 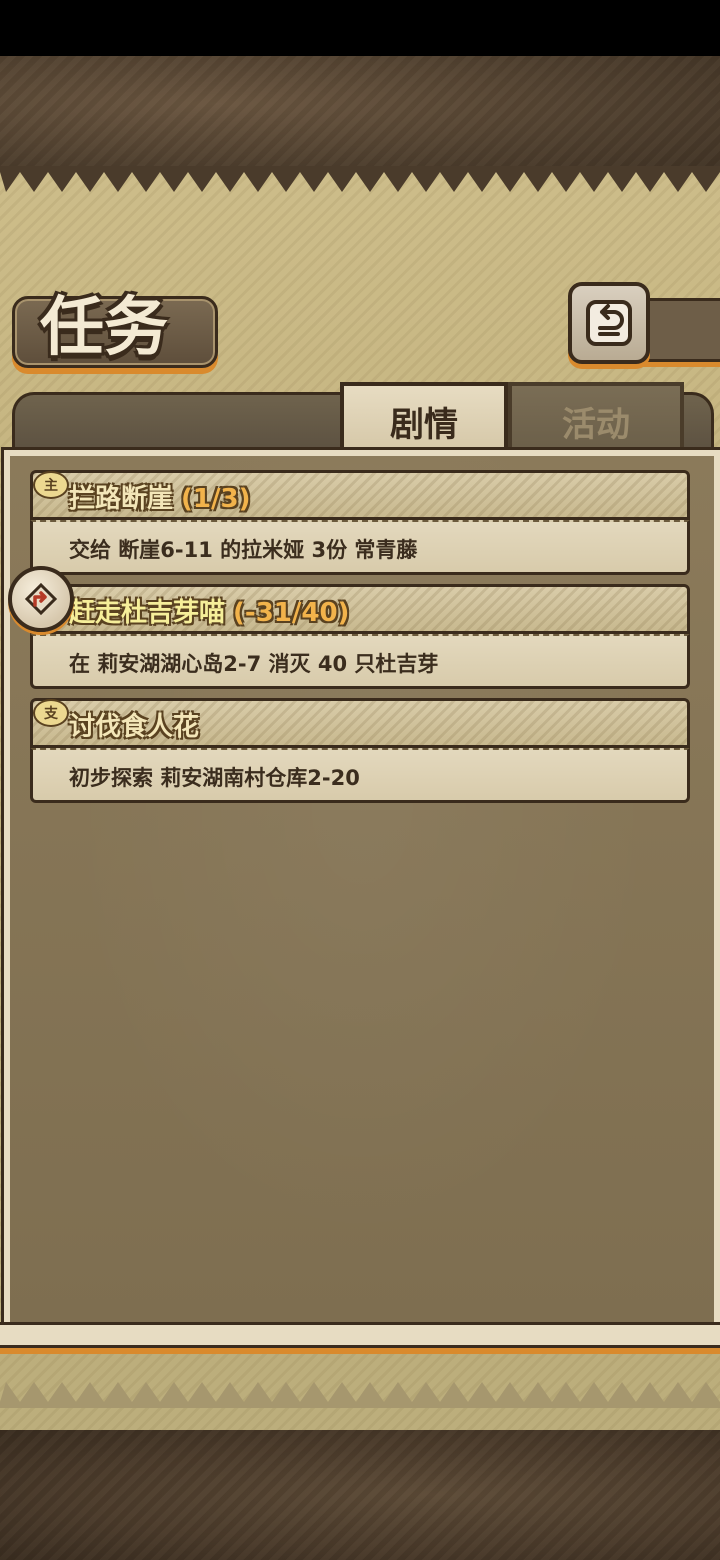 I want to click on quest-item: 赶走杜吉芽喵 (-31/40) 在 莉安湖湖心岛2-7 消灭 40 只杜吉芽, so click(x=360, y=636).